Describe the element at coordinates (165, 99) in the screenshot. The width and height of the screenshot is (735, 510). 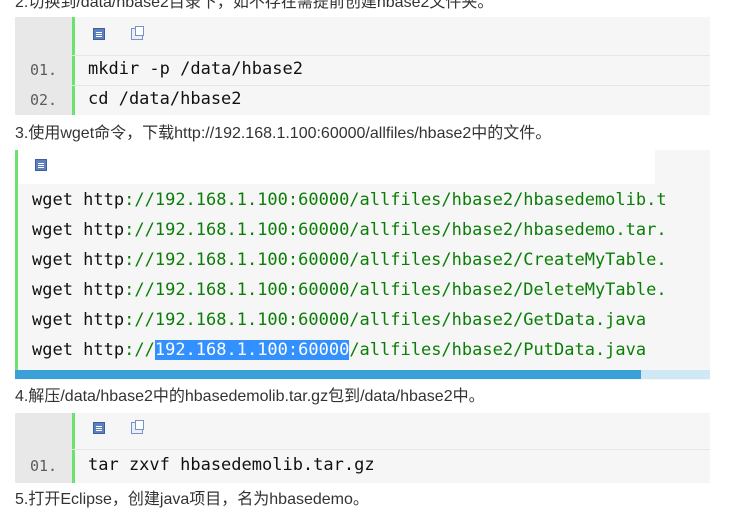
I see `code-line: cd /data/hbase2` at that location.